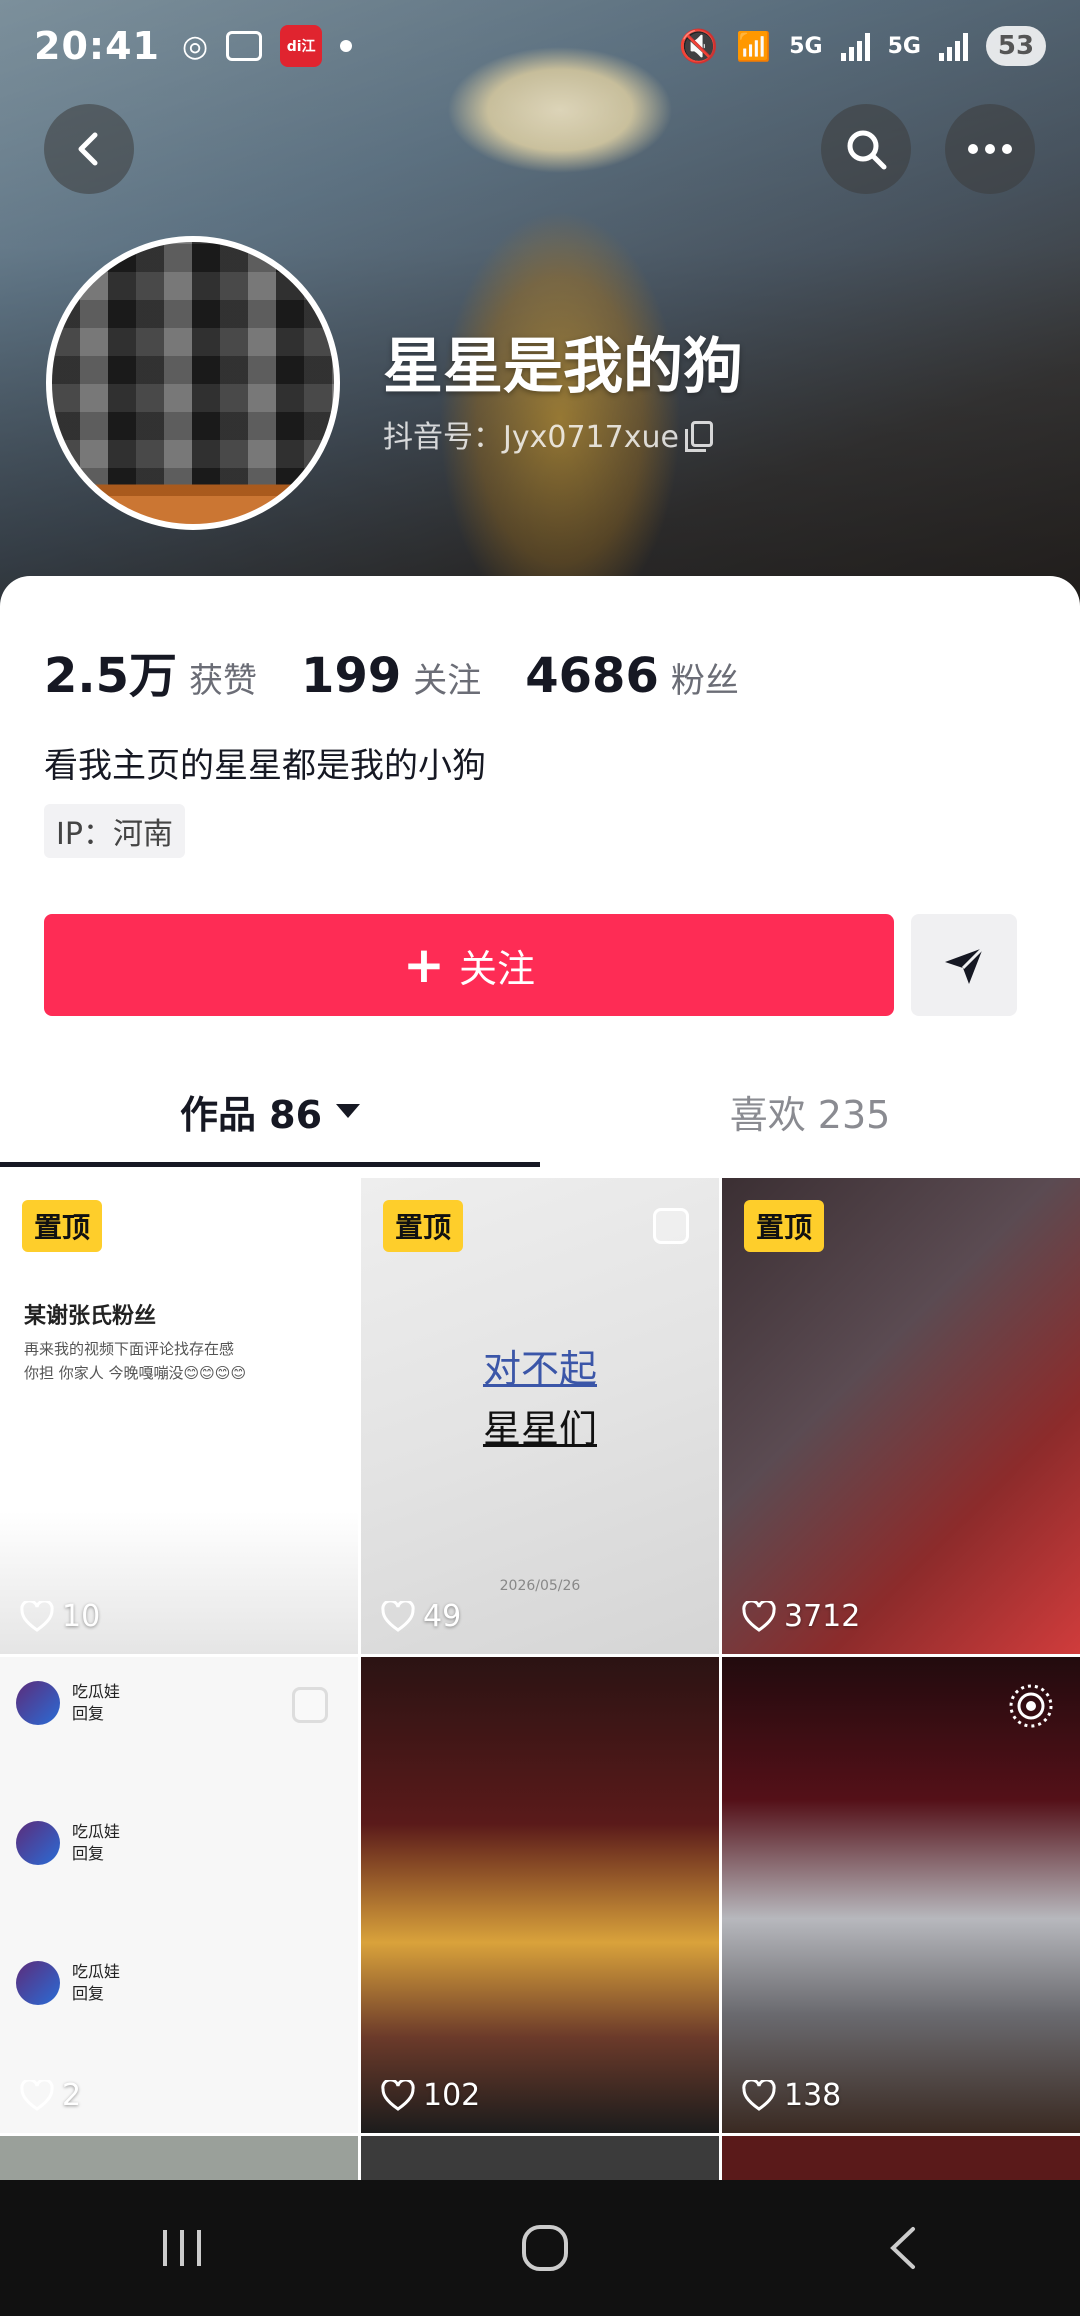 The image size is (1080, 2316). I want to click on home-icon, so click(545, 2248).